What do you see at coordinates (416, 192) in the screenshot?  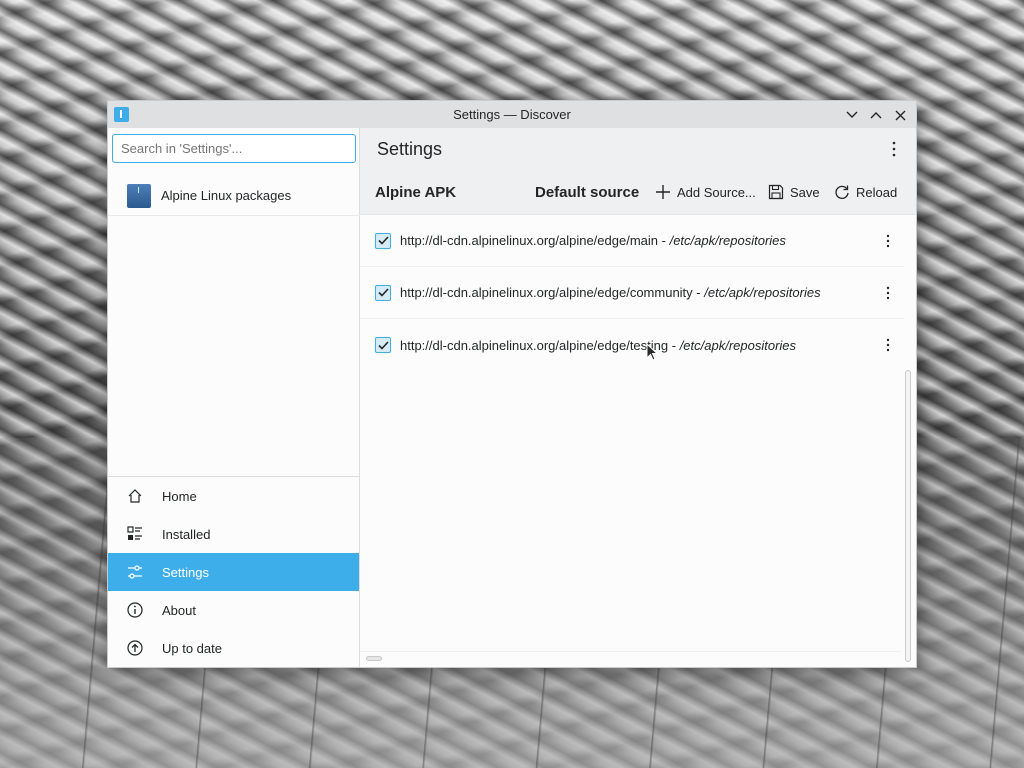 I see `backend-name: Alpine APK` at bounding box center [416, 192].